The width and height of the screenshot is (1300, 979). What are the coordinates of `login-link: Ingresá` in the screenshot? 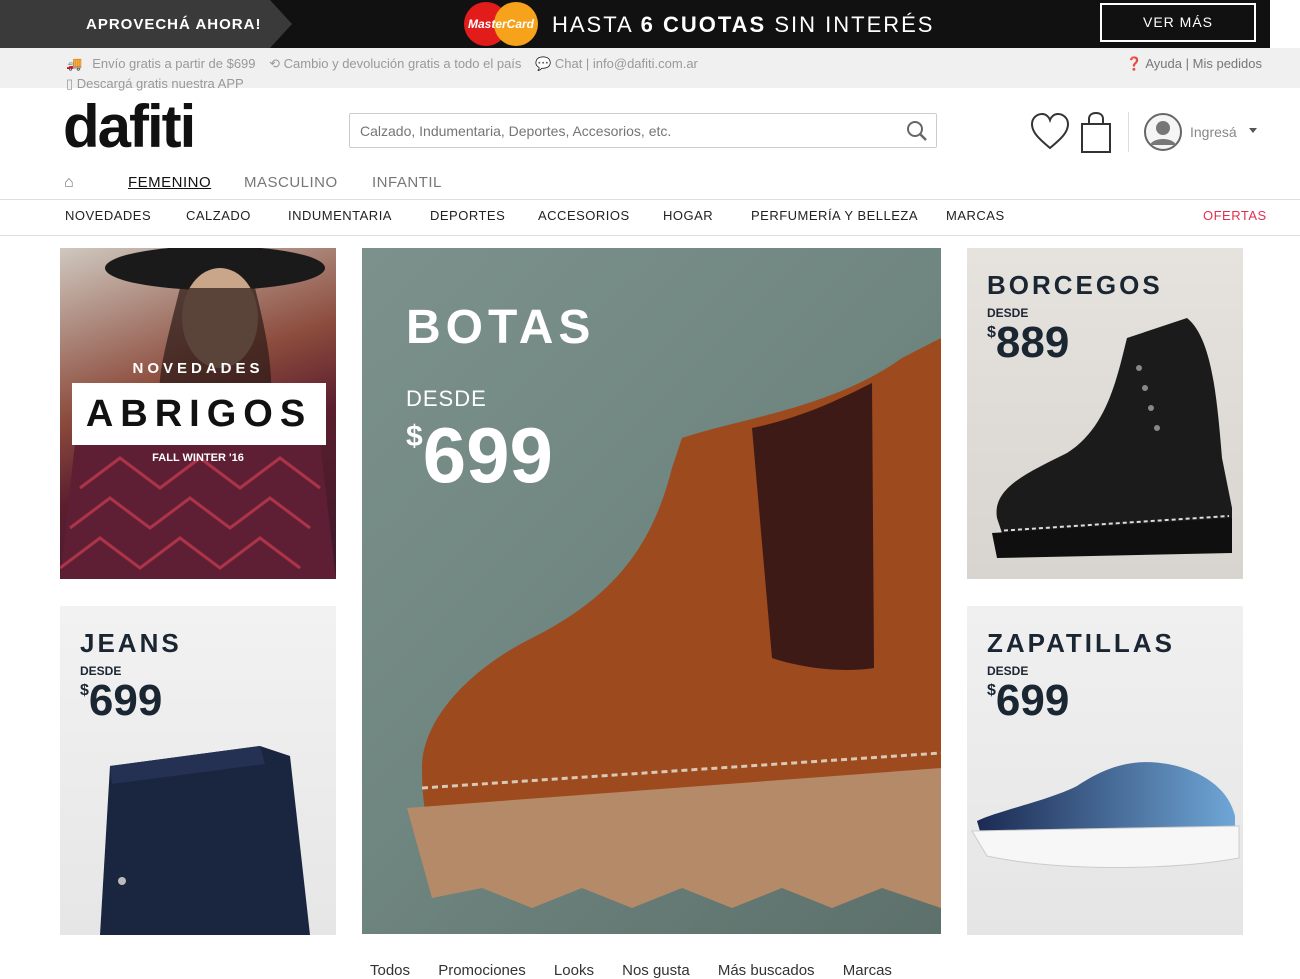 It's located at (1213, 132).